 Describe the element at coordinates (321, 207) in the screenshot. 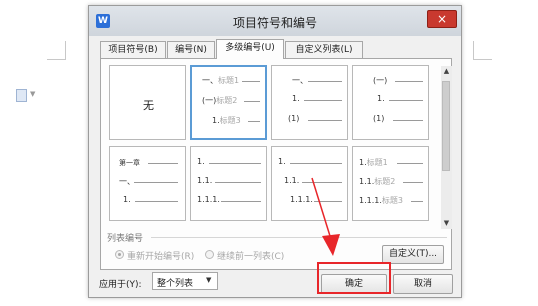

I see `arrow-shaft` at that location.